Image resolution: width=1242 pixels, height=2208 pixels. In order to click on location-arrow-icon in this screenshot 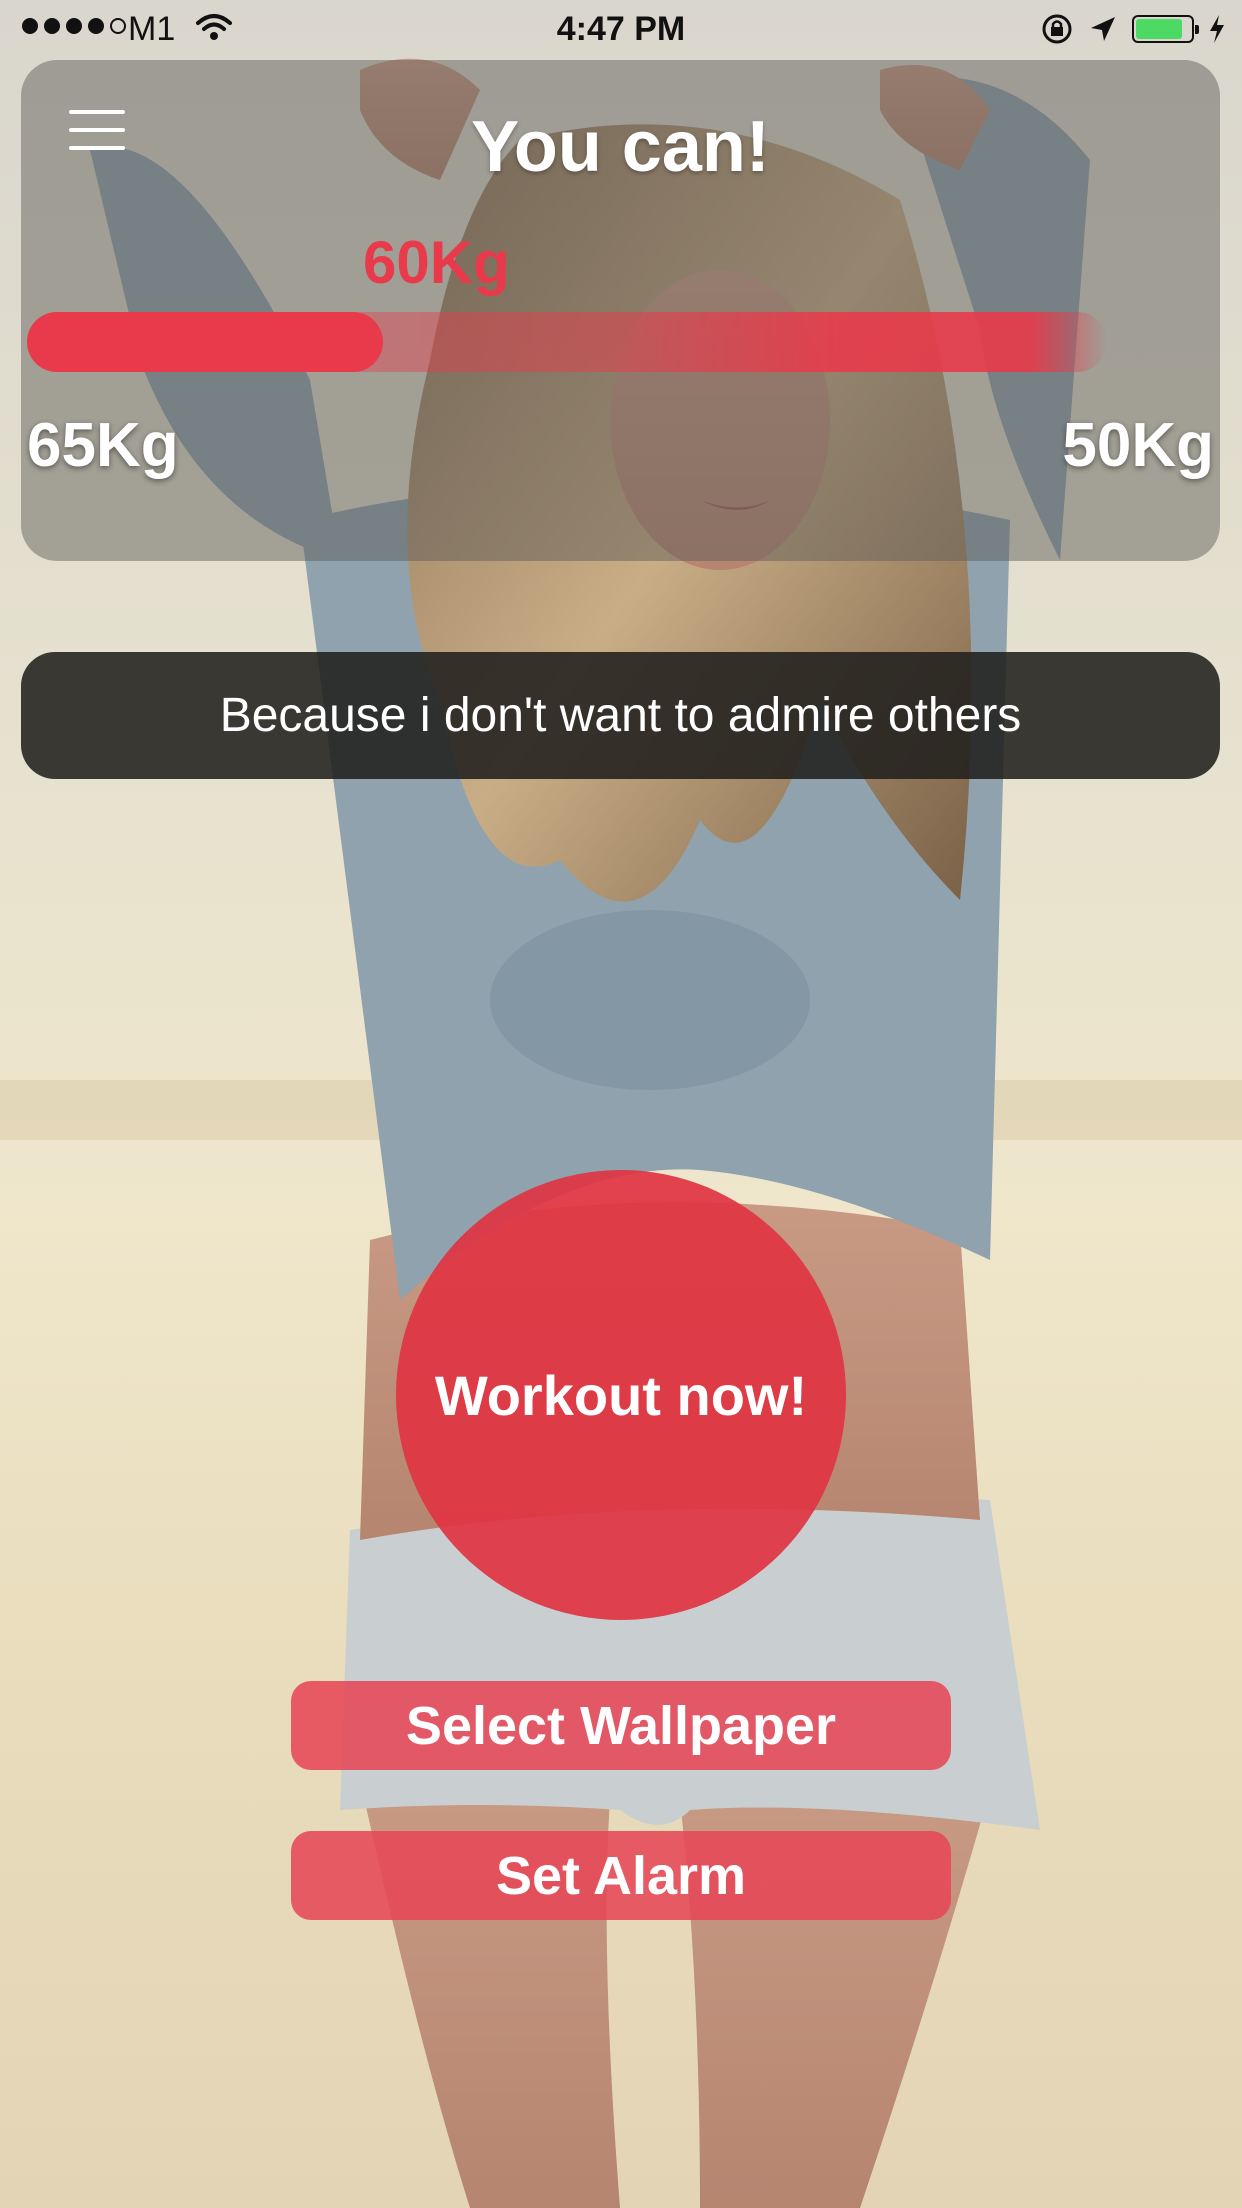, I will do `click(1103, 29)`.